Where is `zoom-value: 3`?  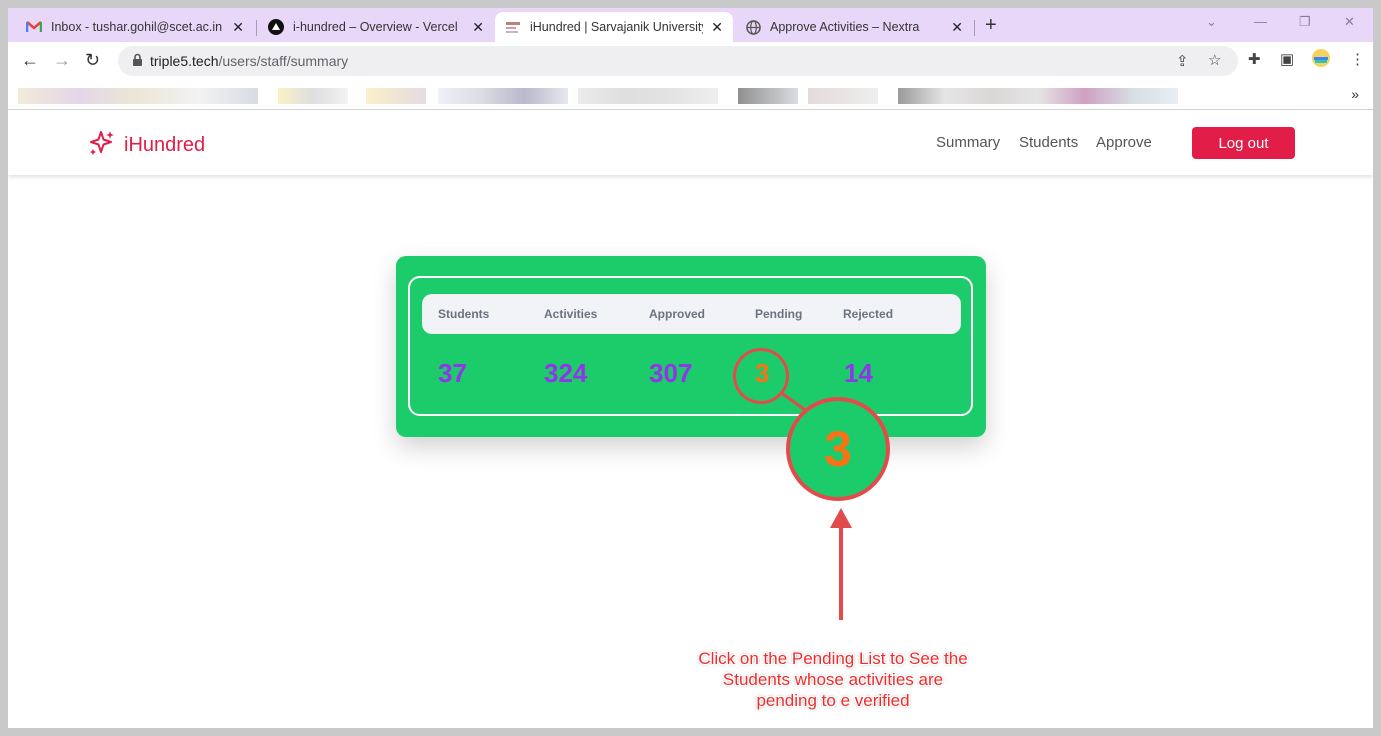 zoom-value: 3 is located at coordinates (838, 449).